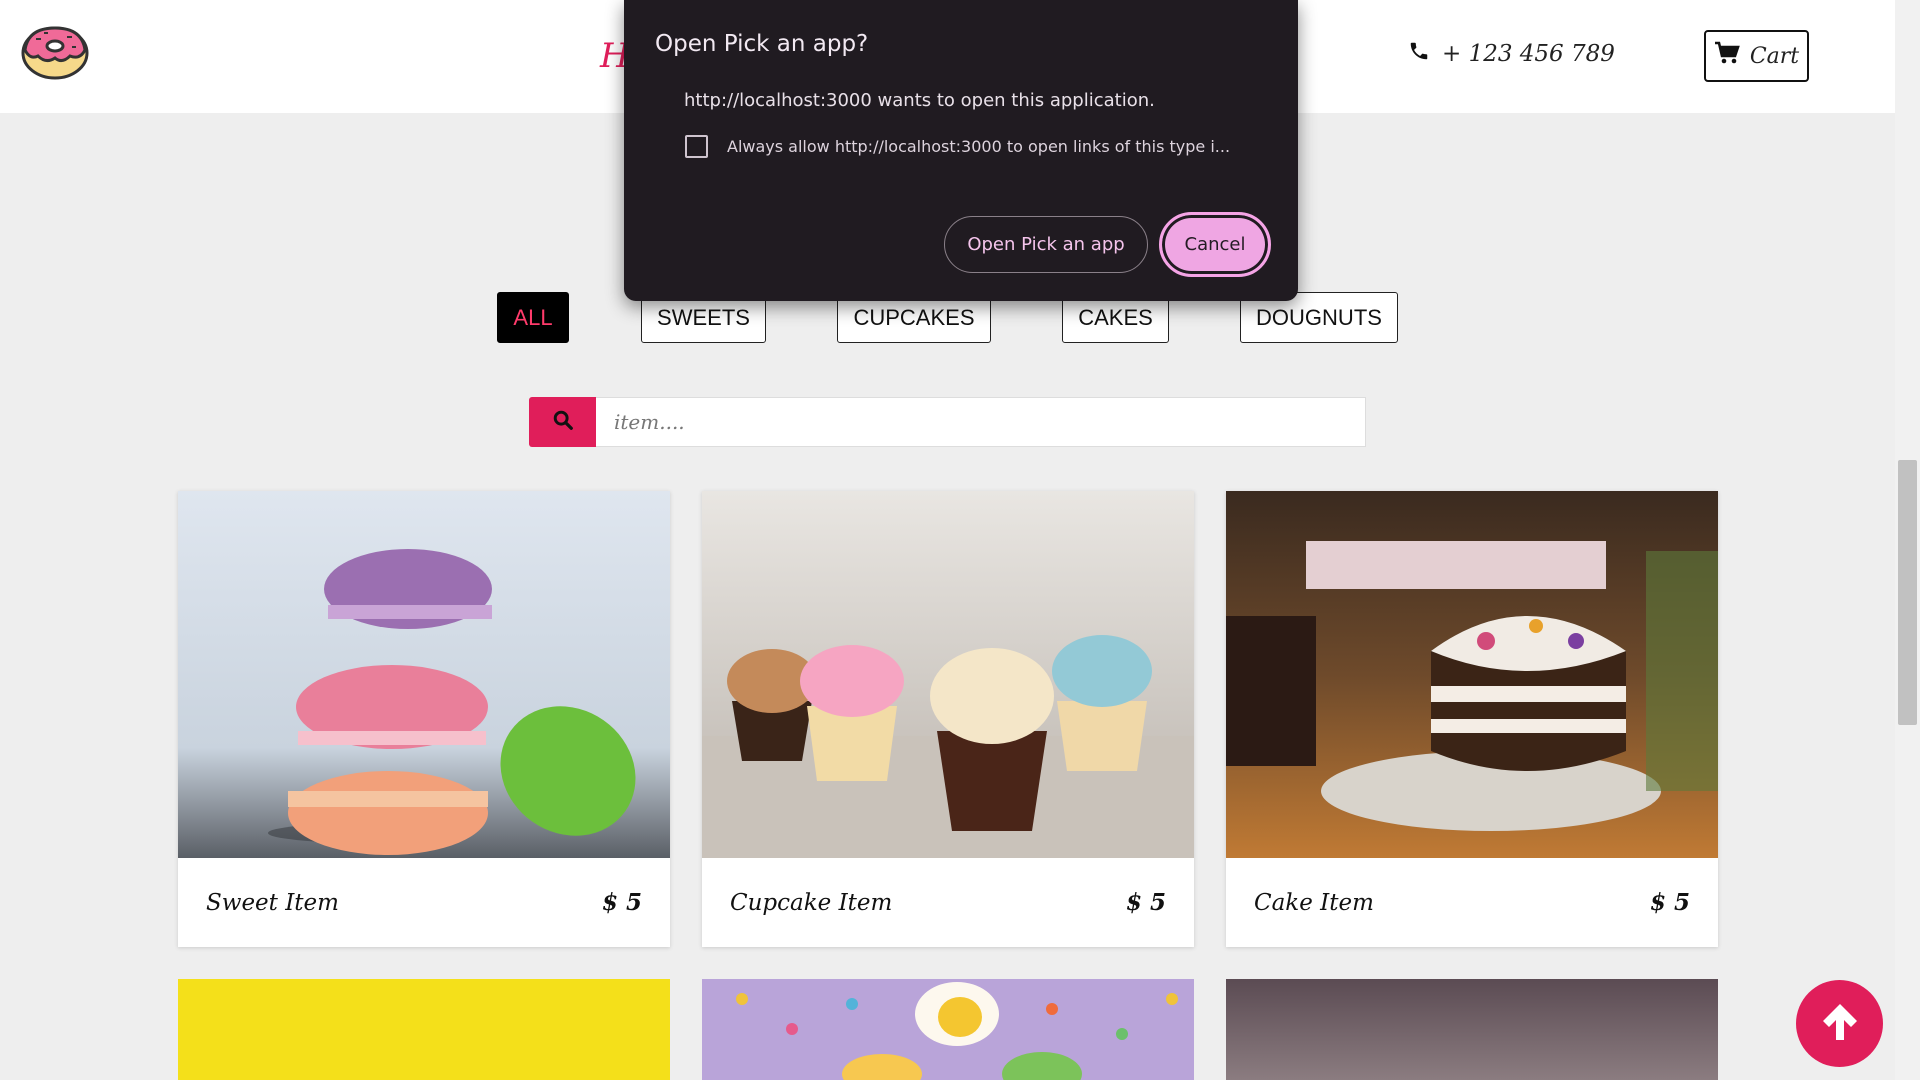 The width and height of the screenshot is (1920, 1080). What do you see at coordinates (811, 902) in the screenshot?
I see `item-name: Cupcake Item` at bounding box center [811, 902].